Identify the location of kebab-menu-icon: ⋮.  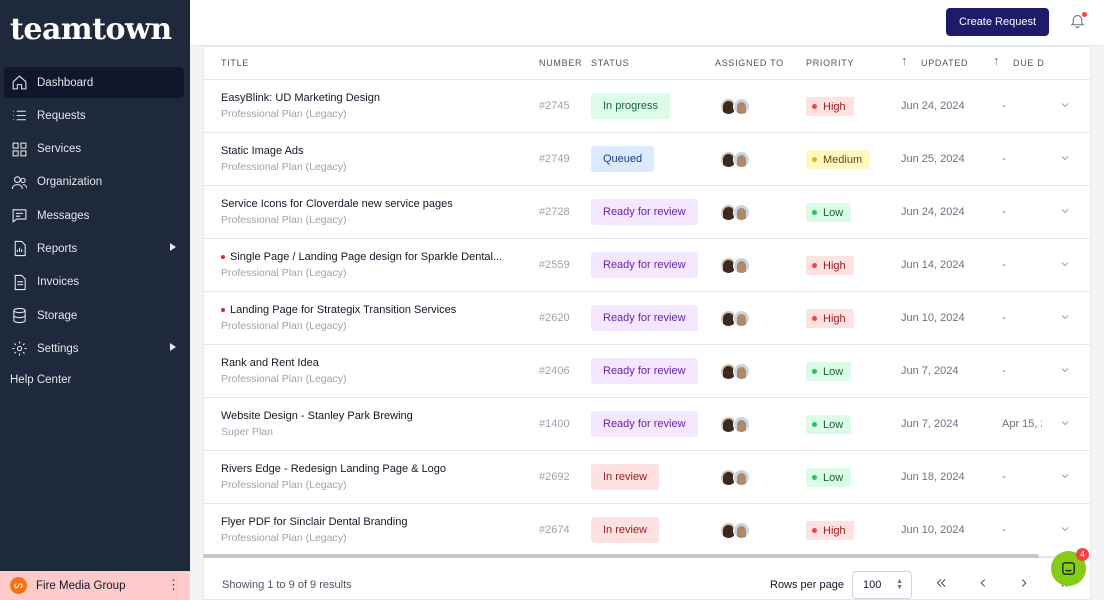
(173, 585).